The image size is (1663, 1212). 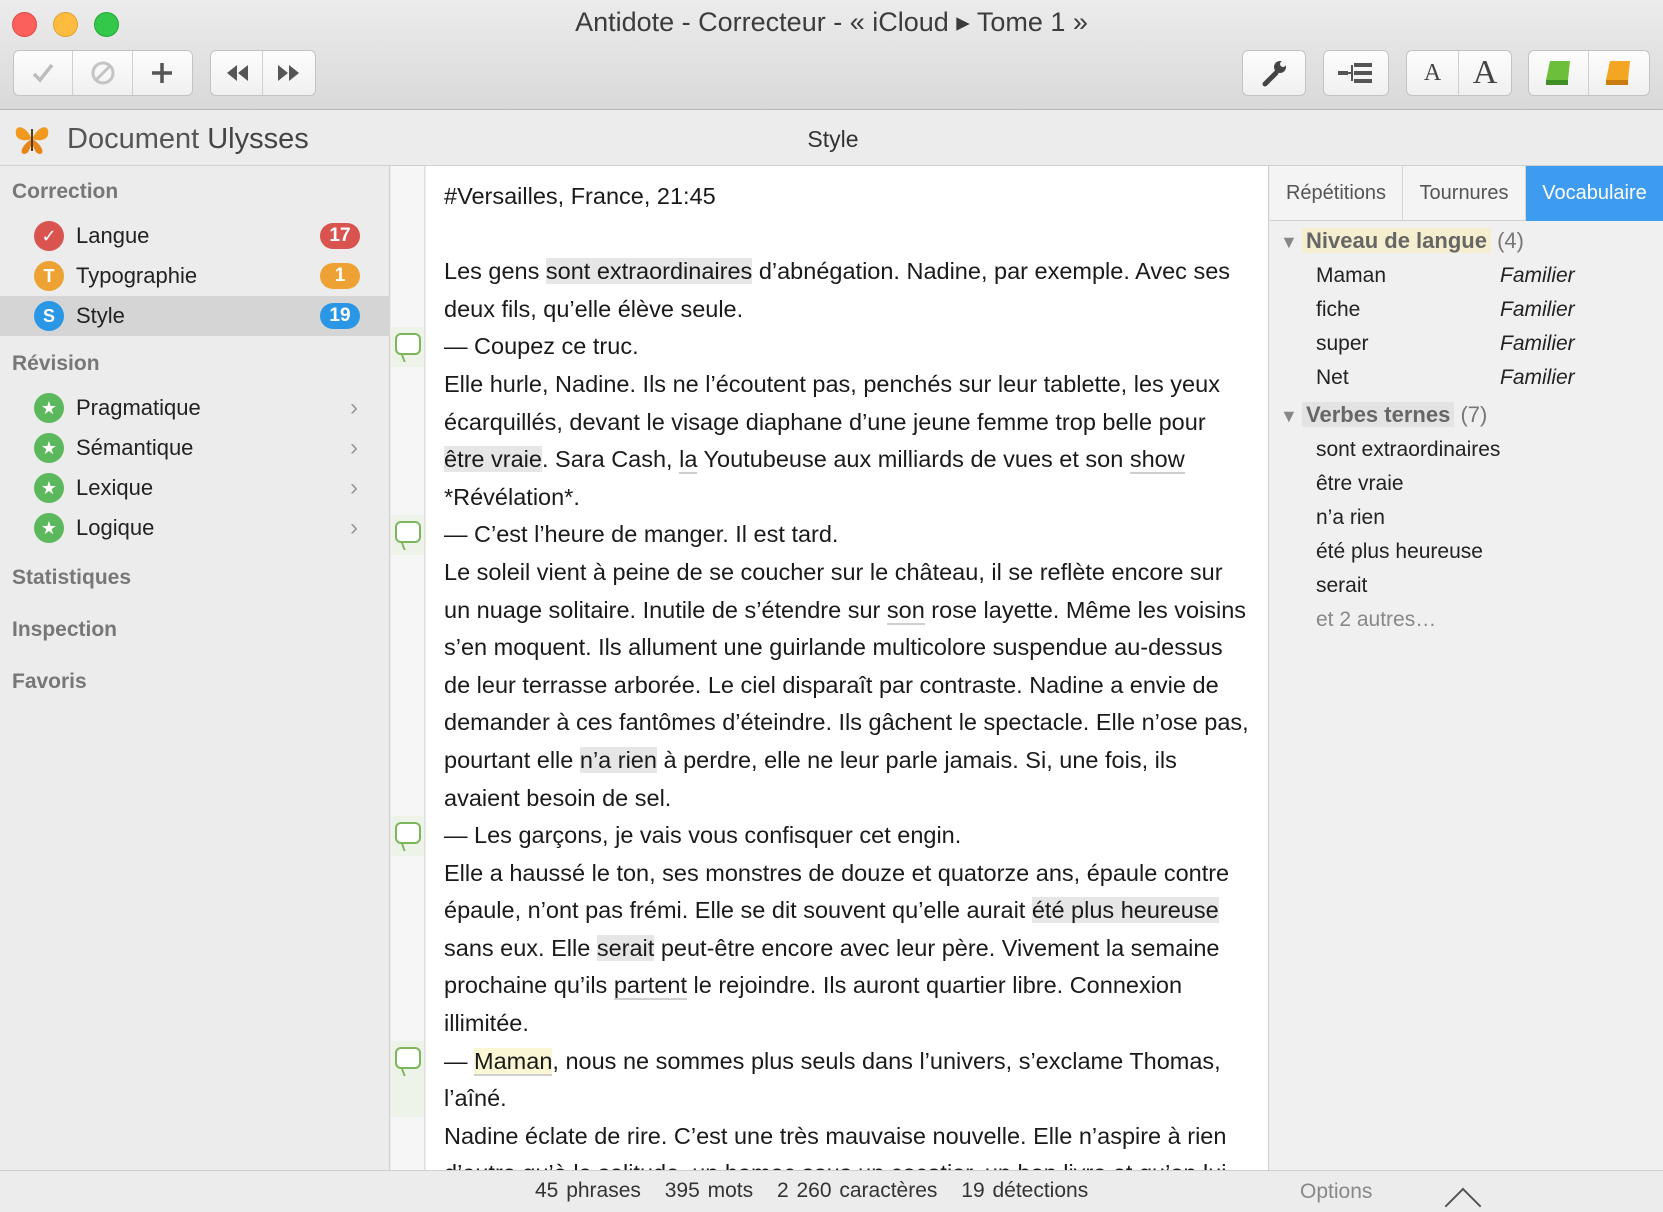 I want to click on font-larger-button: A, so click(x=1485, y=73).